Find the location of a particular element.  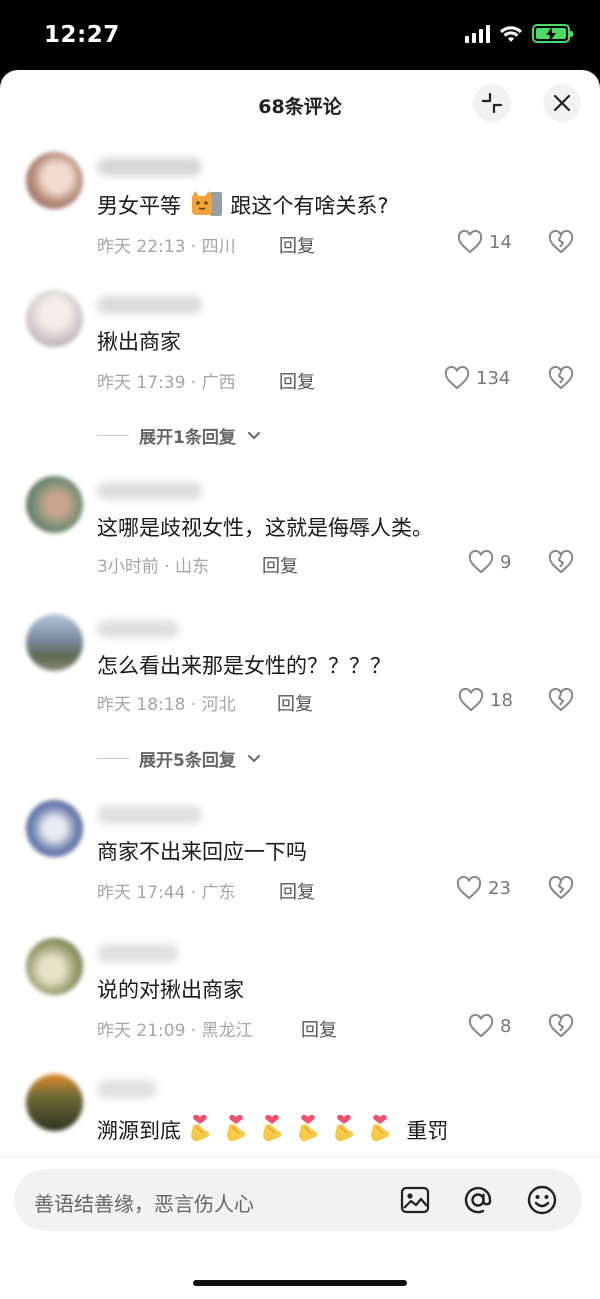

status-icons is located at coordinates (519, 33).